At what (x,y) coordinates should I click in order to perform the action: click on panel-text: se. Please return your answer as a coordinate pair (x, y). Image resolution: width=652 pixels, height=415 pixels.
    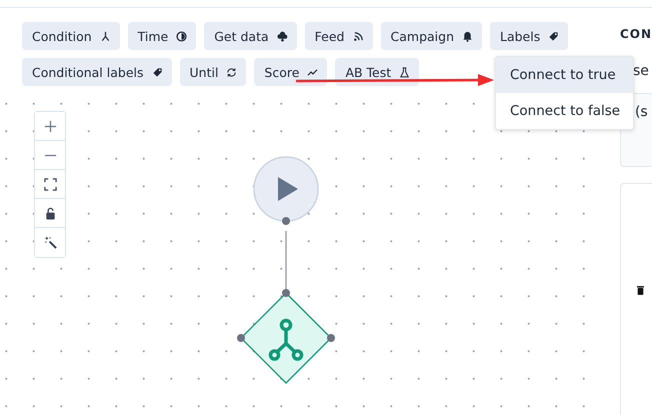
    Looking at the image, I should click on (641, 71).